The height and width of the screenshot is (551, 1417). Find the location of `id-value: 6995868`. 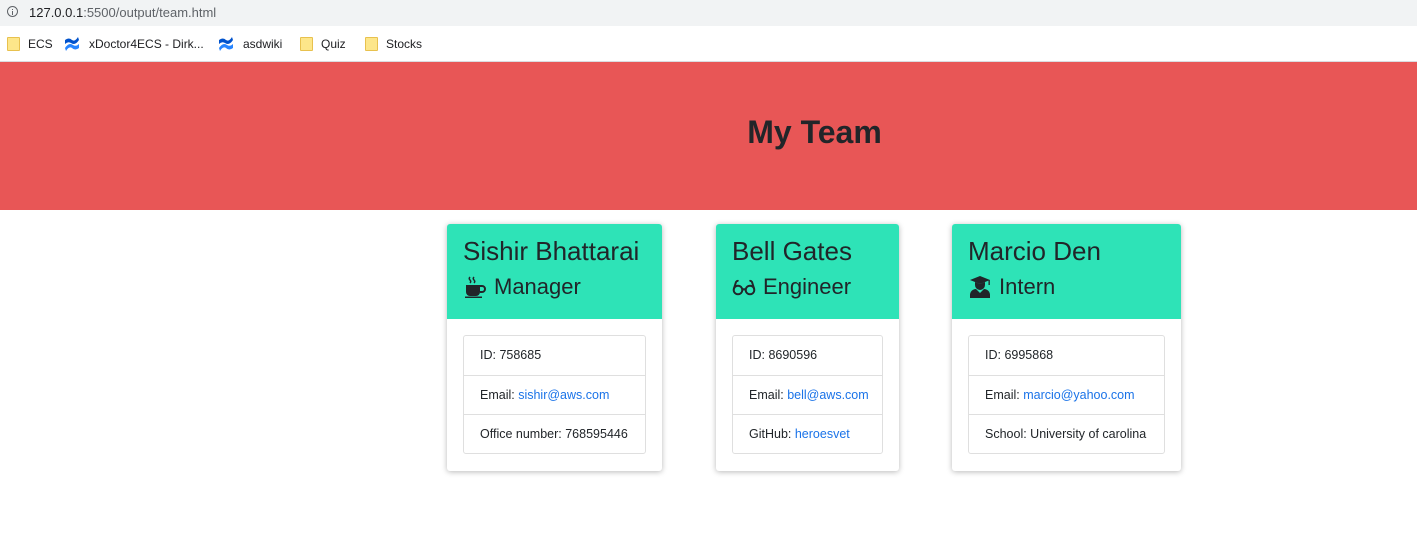

id-value: 6995868 is located at coordinates (1029, 355).